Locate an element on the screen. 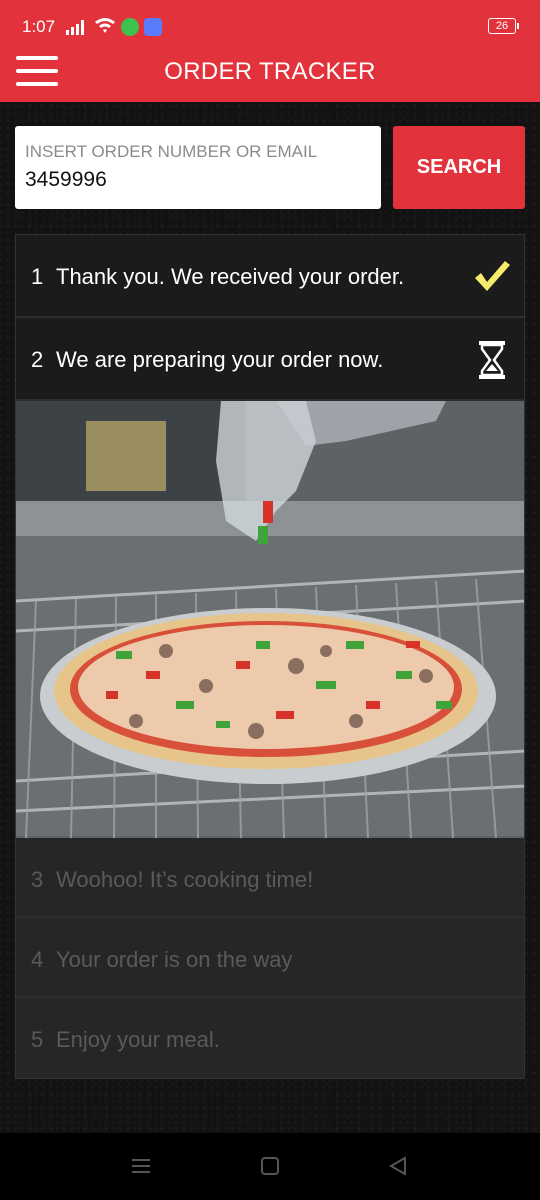  step-number: 3 is located at coordinates (37, 879).